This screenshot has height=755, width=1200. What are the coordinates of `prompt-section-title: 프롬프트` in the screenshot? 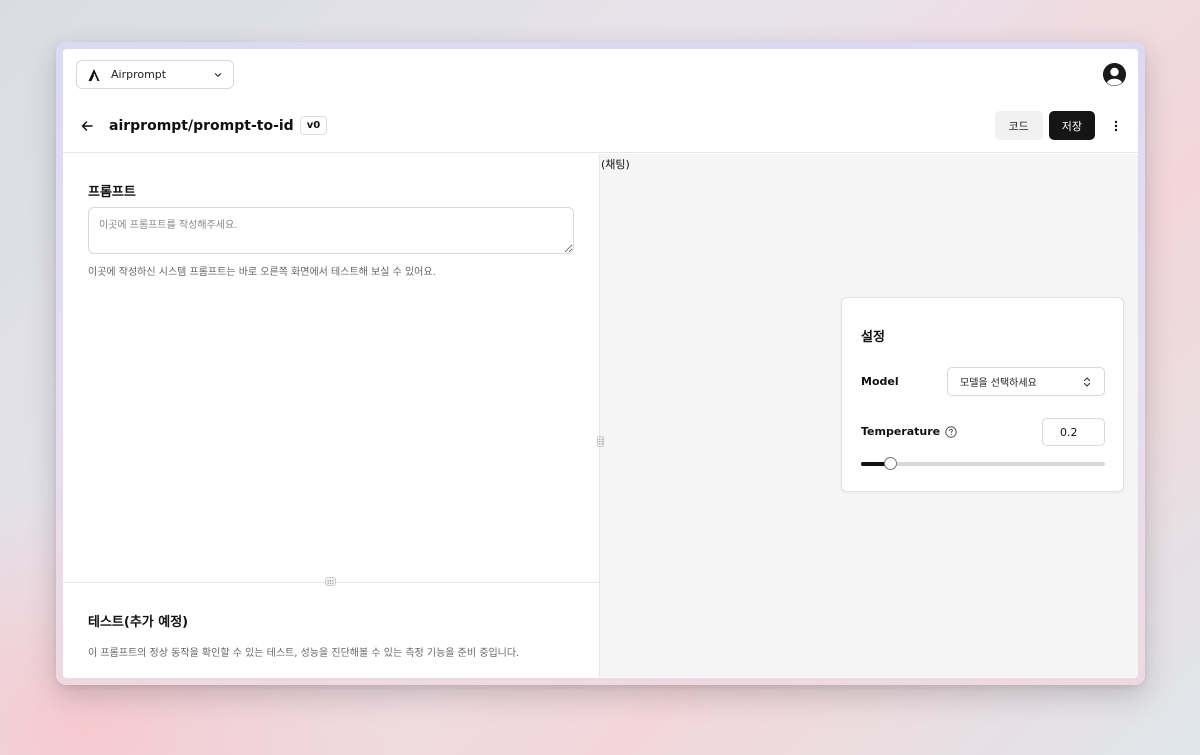 It's located at (112, 192).